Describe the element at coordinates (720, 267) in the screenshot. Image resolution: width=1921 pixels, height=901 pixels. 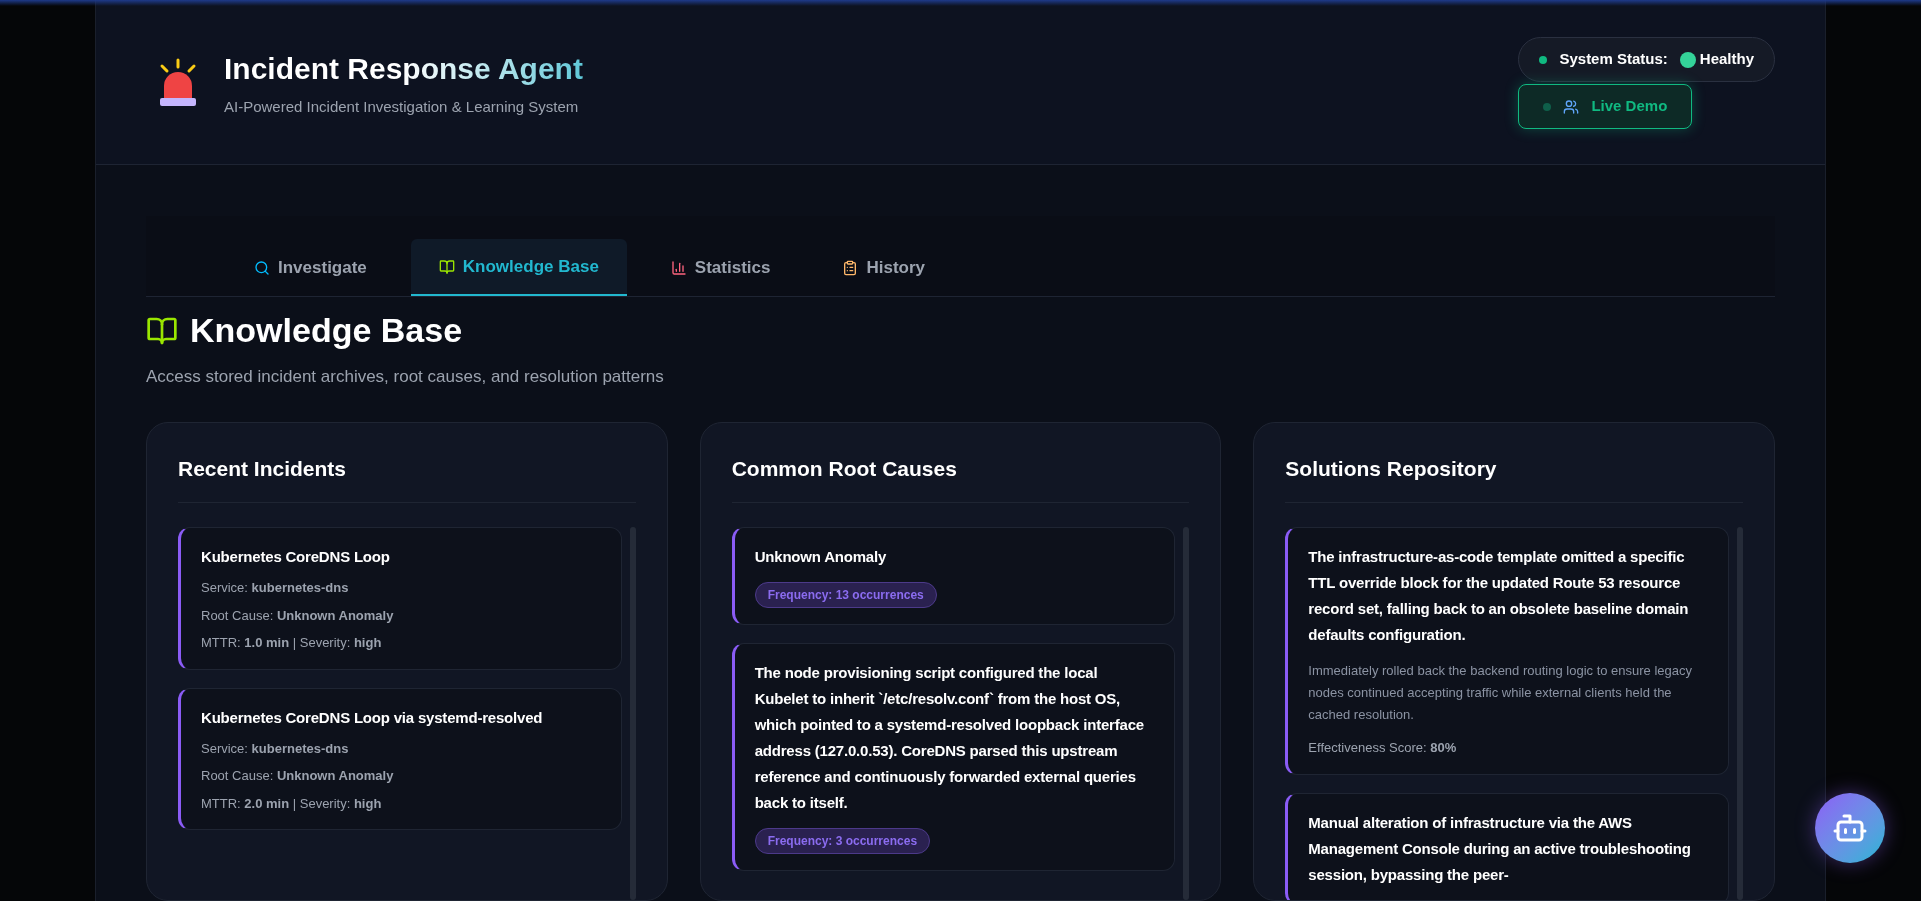
I see `tab: Statistics` at that location.